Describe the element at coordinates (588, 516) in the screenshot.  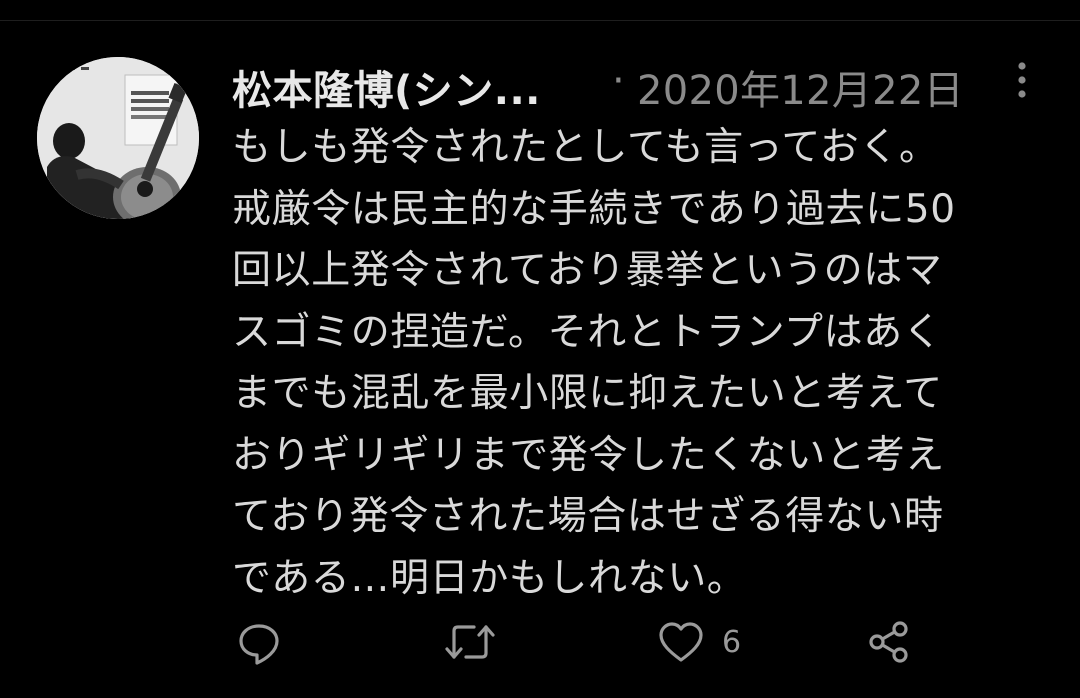
I see `tweet-line: ており発令された場合はせざる得ない時` at that location.